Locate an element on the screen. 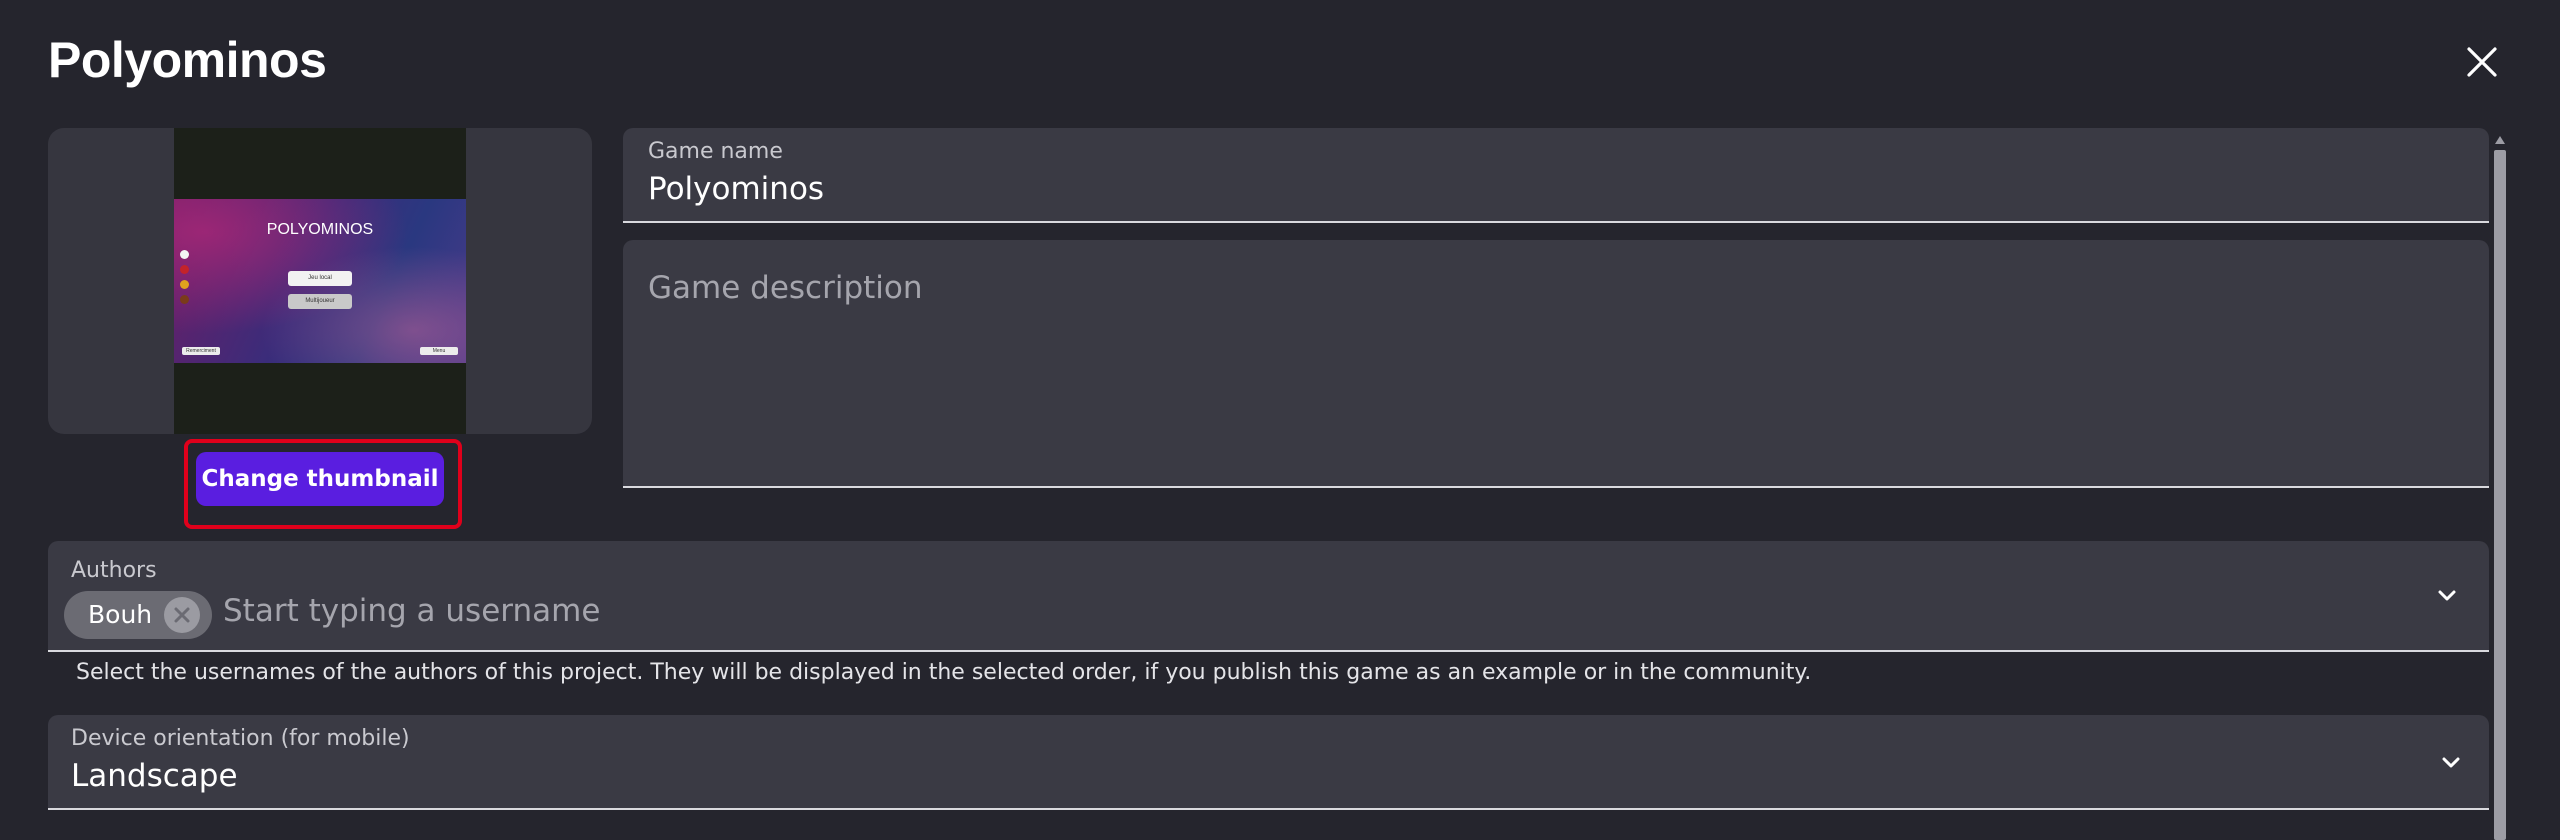 This screenshot has width=2560, height=840. close-icon is located at coordinates (2482, 62).